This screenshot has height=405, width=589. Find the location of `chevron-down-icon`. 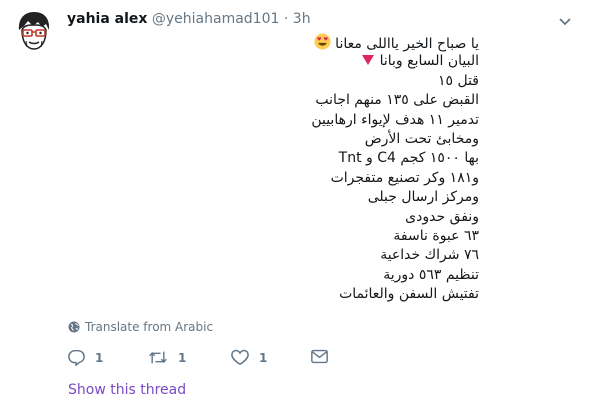

chevron-down-icon is located at coordinates (565, 19).